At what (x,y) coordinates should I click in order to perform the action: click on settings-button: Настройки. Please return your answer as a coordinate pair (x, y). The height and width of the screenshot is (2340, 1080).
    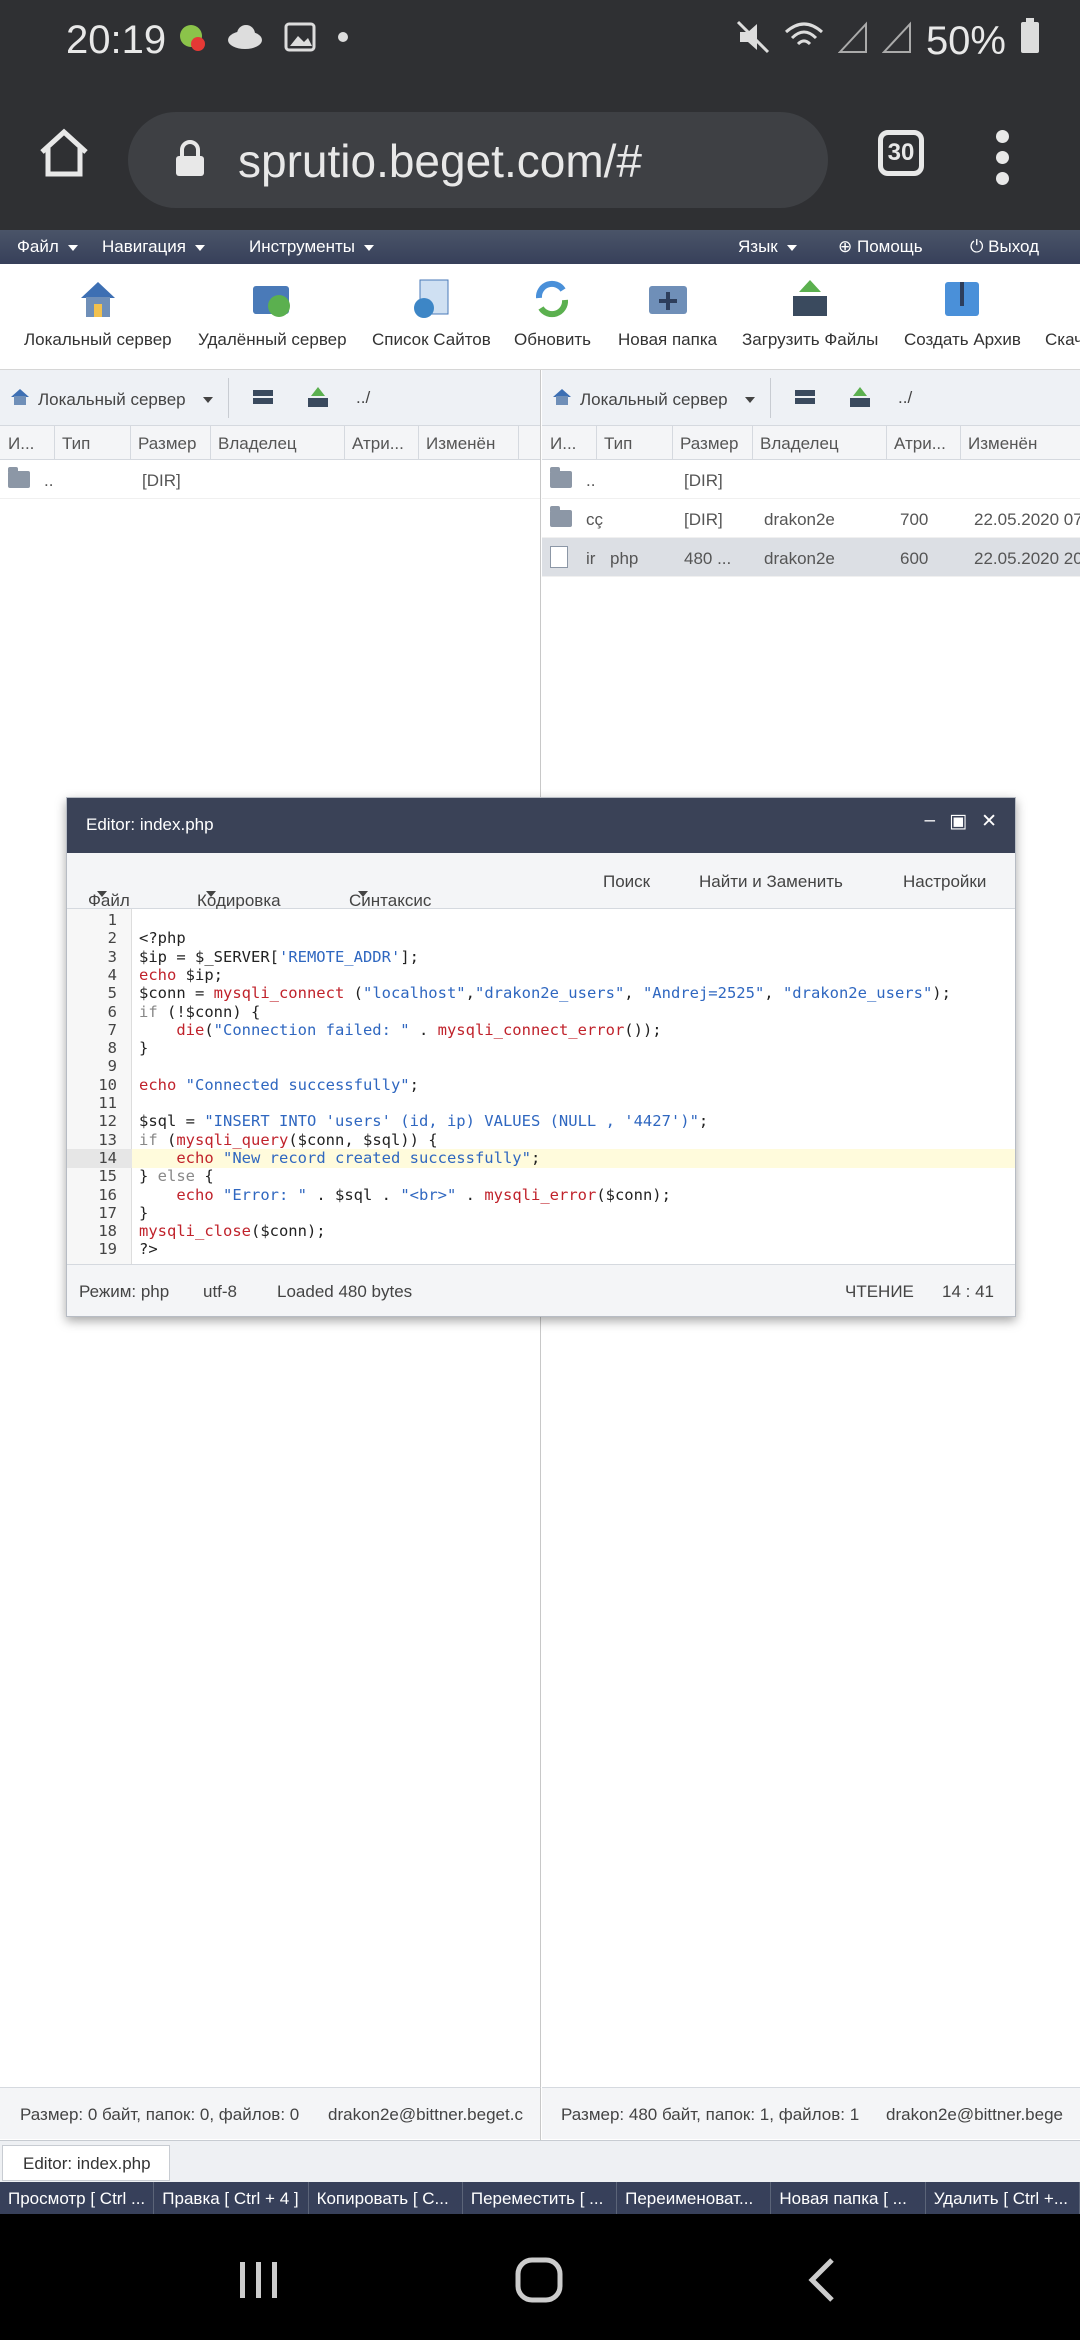
    Looking at the image, I should click on (944, 882).